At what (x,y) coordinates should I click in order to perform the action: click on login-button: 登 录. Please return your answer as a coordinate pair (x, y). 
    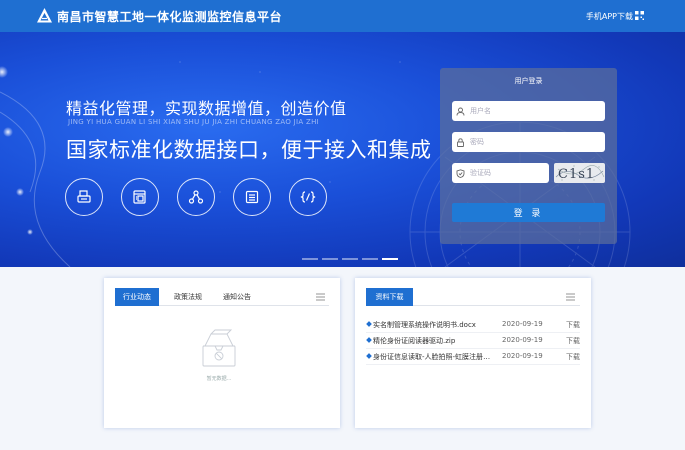
    Looking at the image, I should click on (528, 212).